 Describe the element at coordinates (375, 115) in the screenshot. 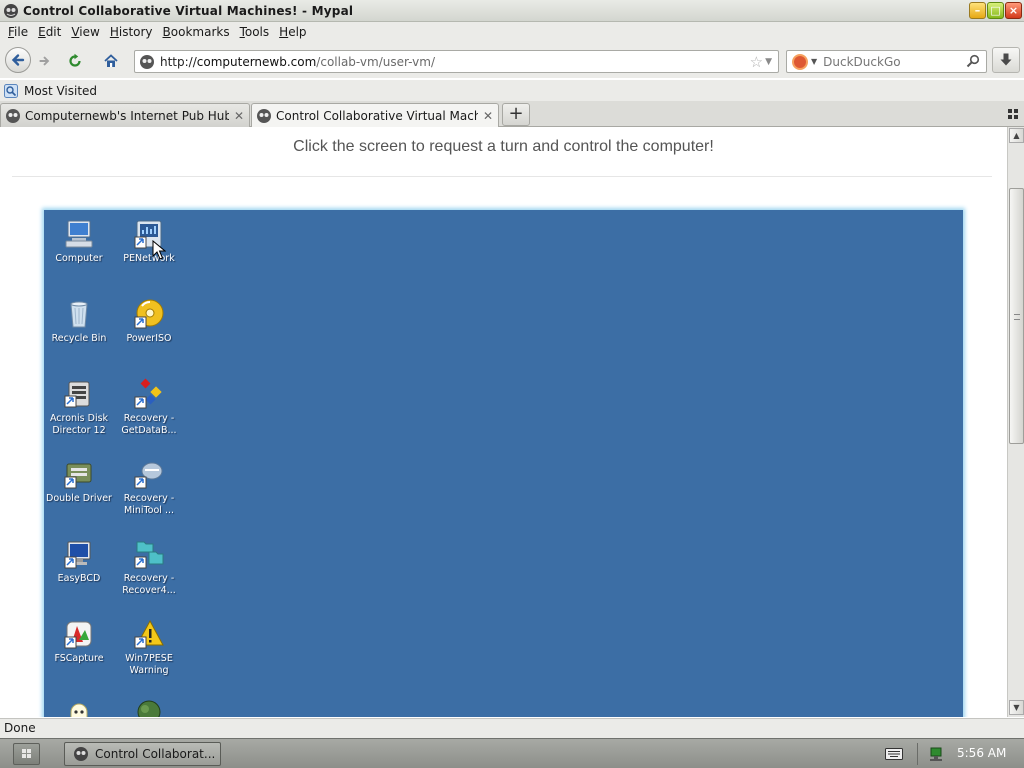

I see `tab-collab-vm: Control Collaborative Virtual Mach... ✕` at that location.